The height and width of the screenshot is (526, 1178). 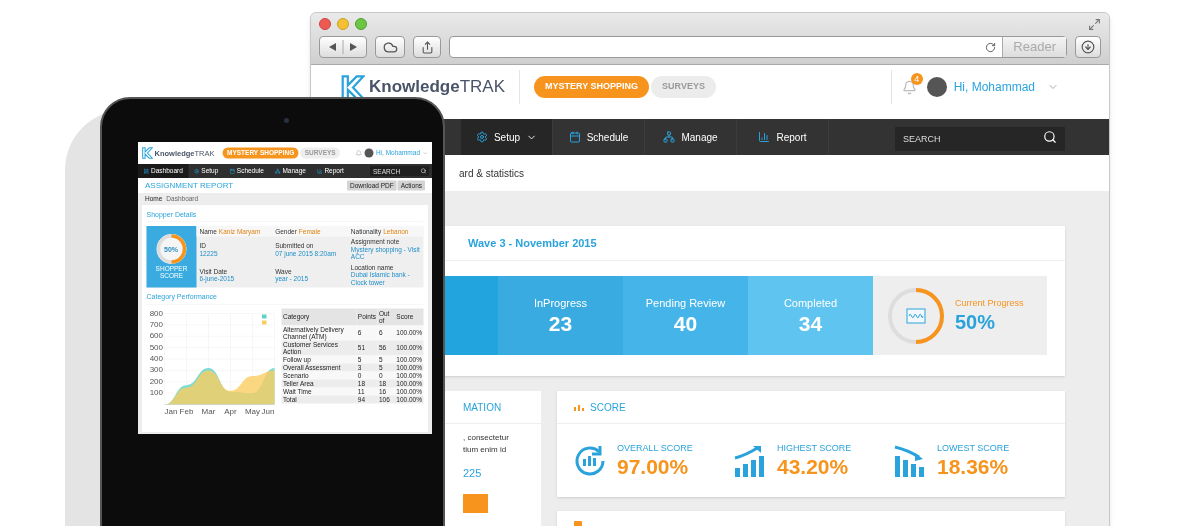 What do you see at coordinates (810, 323) in the screenshot?
I see `stat-value: 34` at bounding box center [810, 323].